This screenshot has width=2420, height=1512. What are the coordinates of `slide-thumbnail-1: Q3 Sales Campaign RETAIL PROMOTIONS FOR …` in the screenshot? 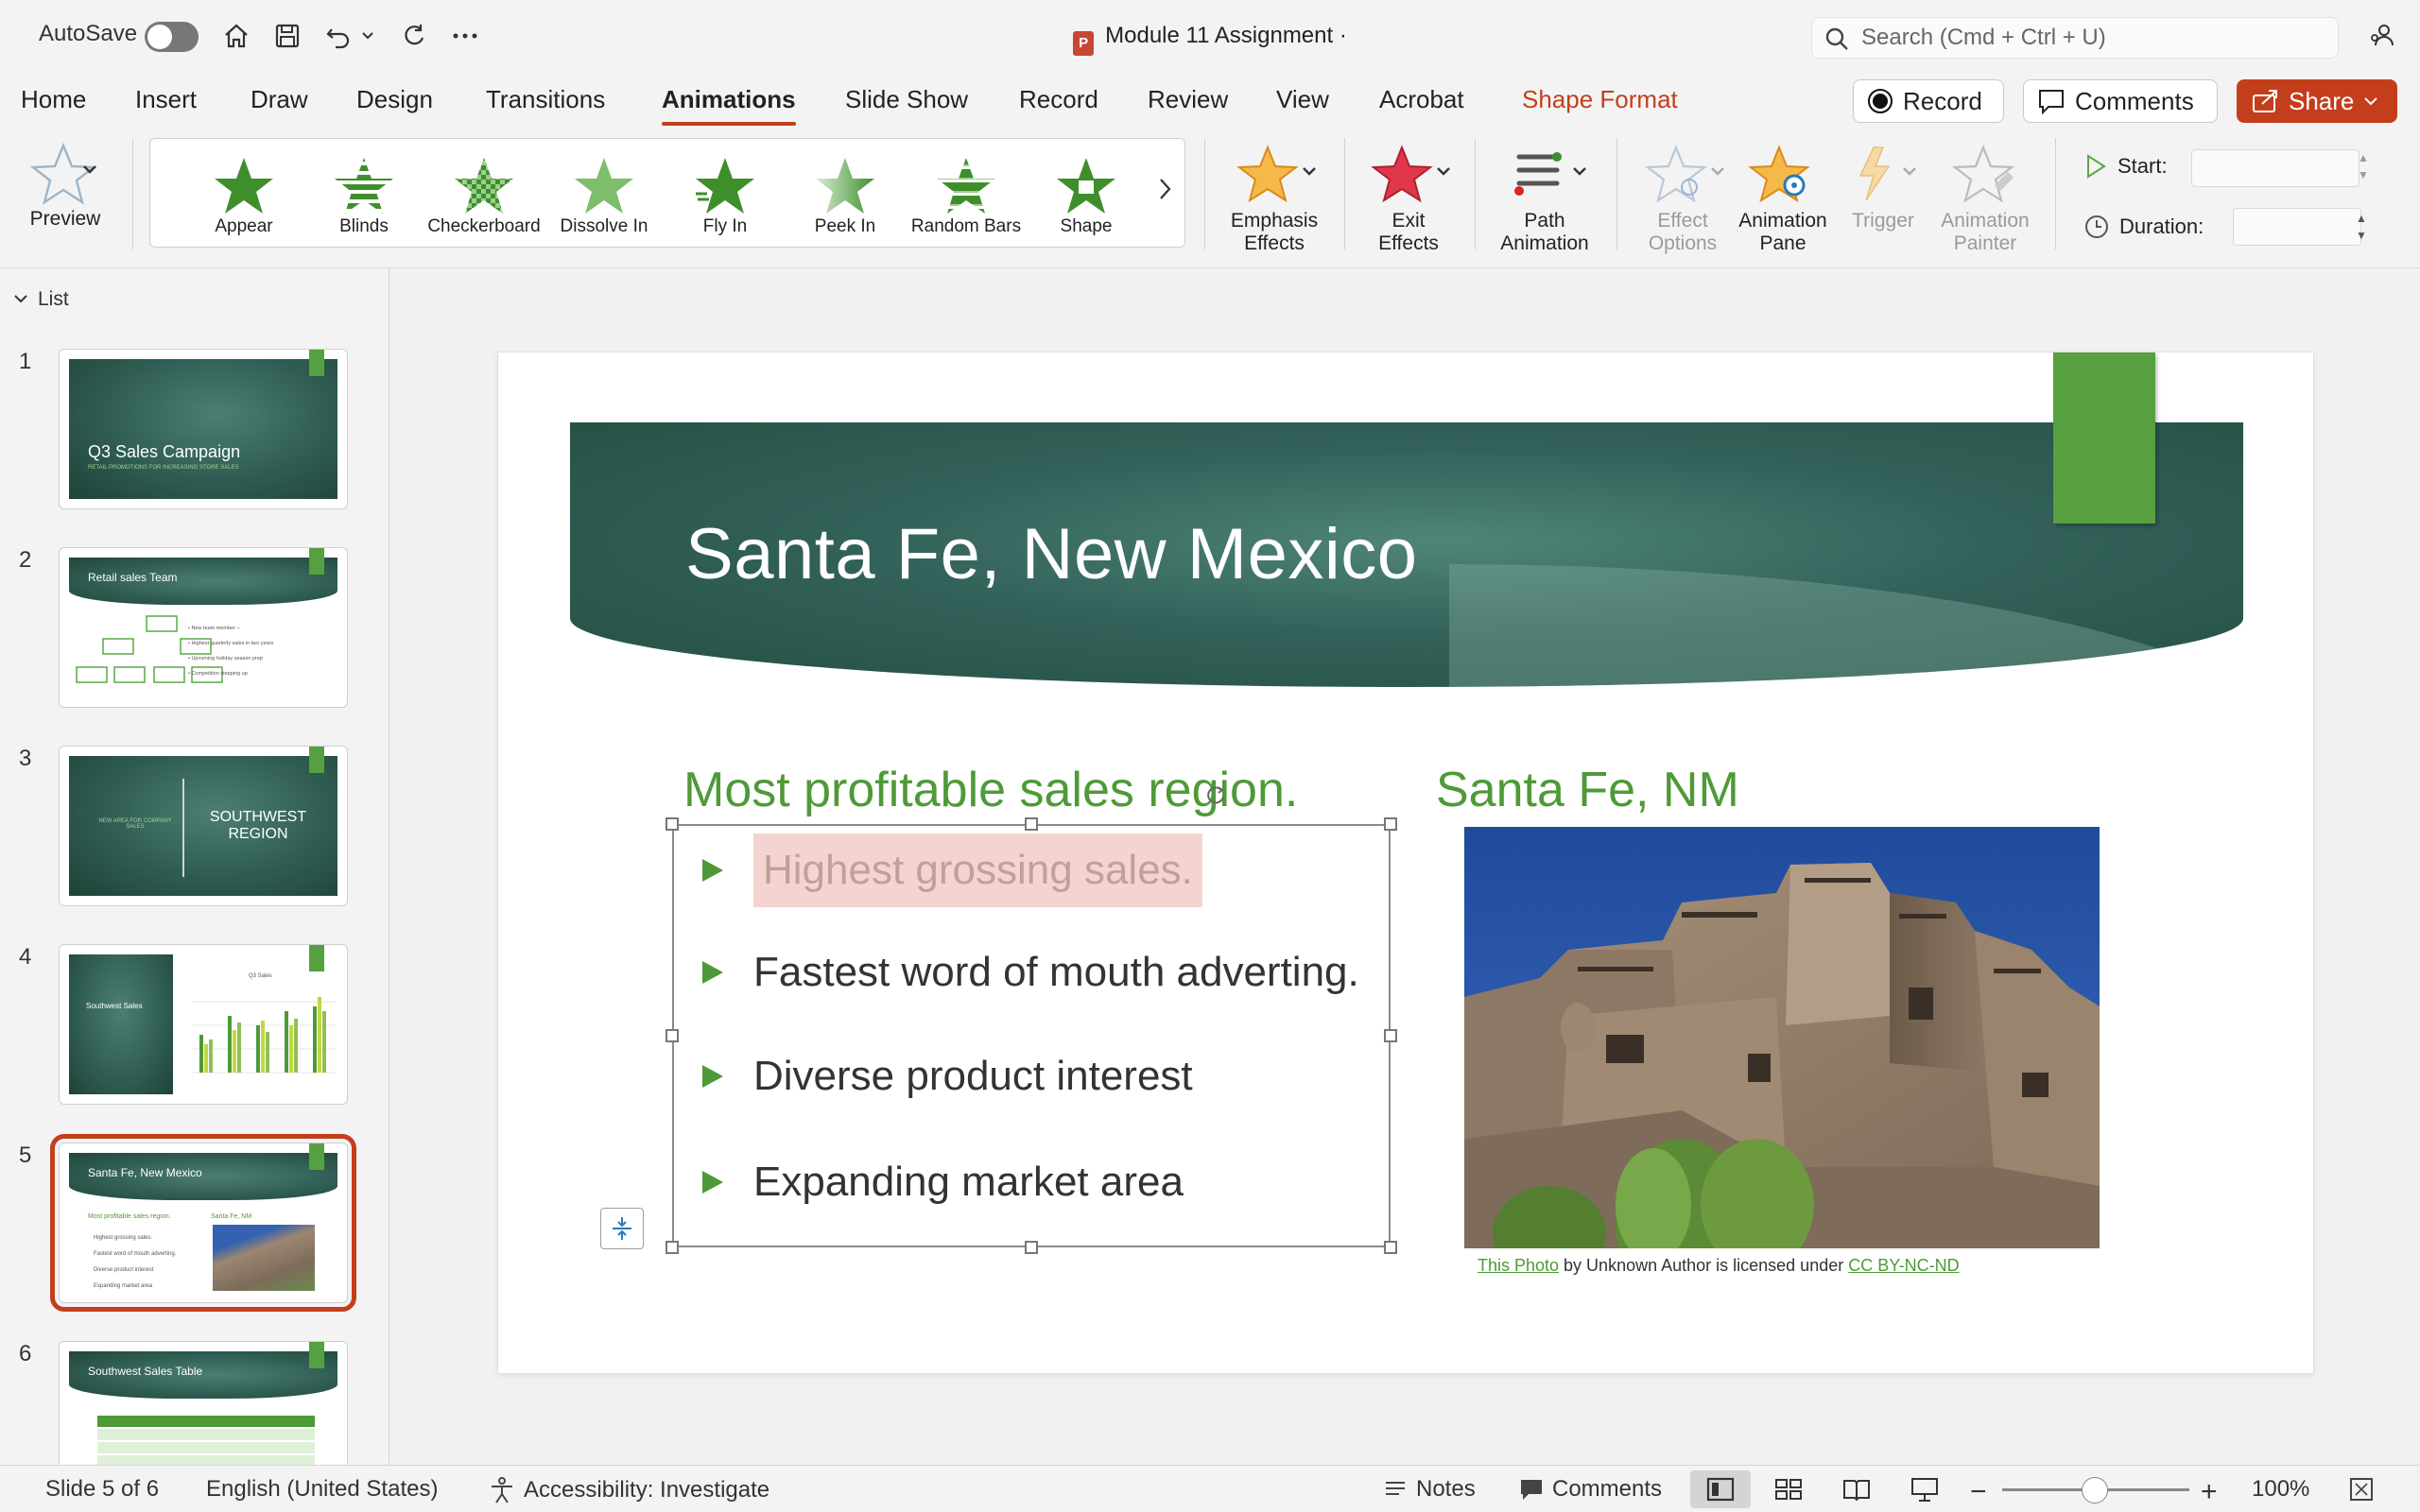 It's located at (203, 429).